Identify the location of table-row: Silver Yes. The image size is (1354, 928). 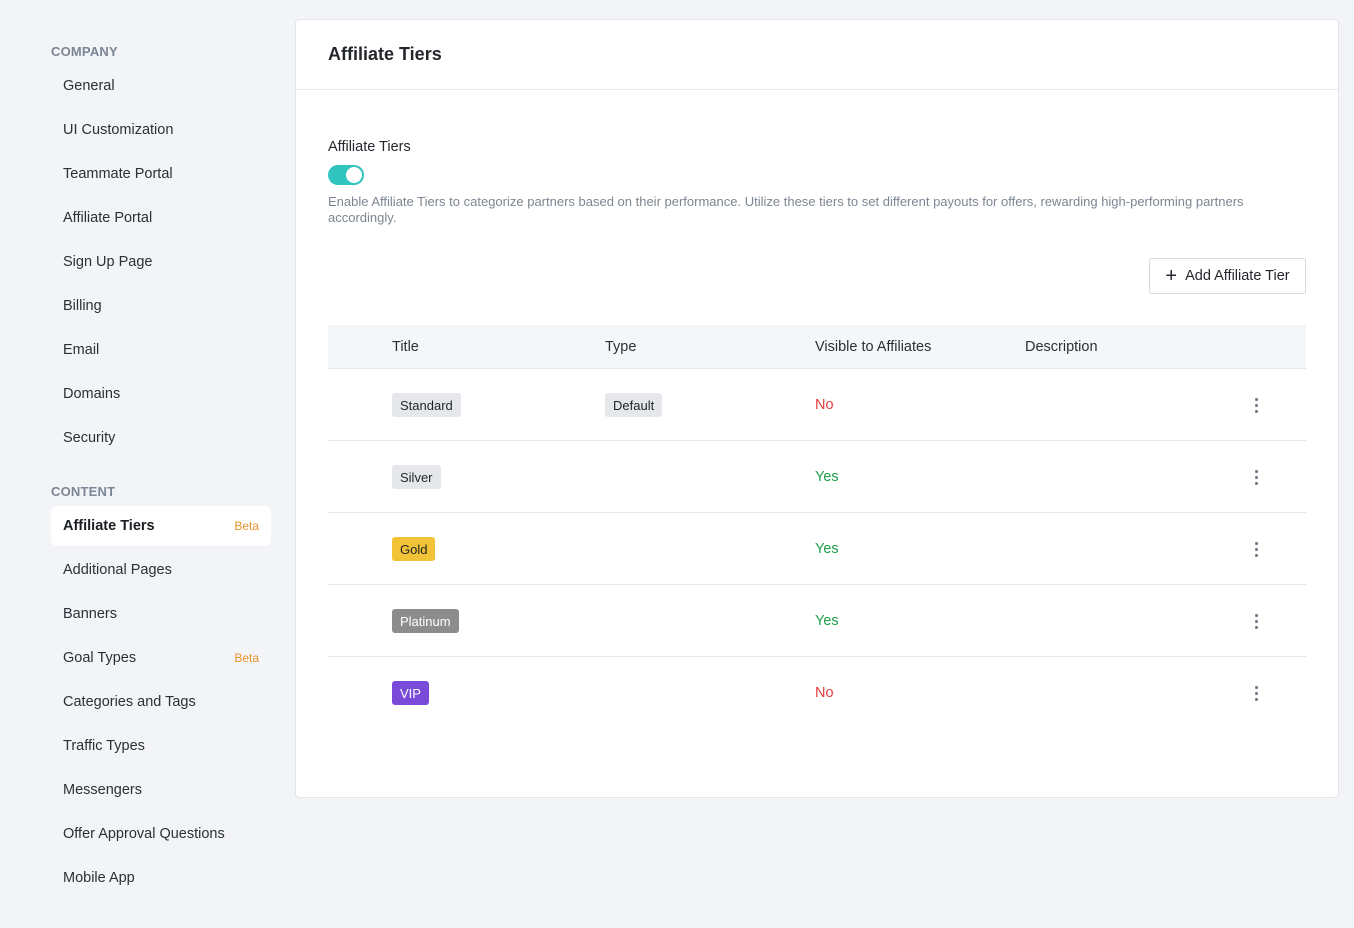
(817, 477).